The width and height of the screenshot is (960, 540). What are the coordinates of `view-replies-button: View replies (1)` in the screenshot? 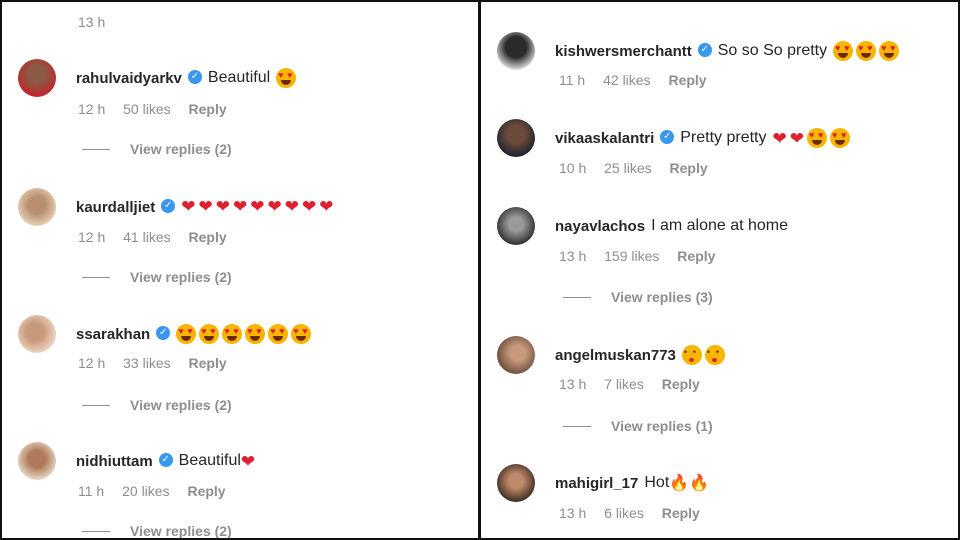 It's located at (638, 426).